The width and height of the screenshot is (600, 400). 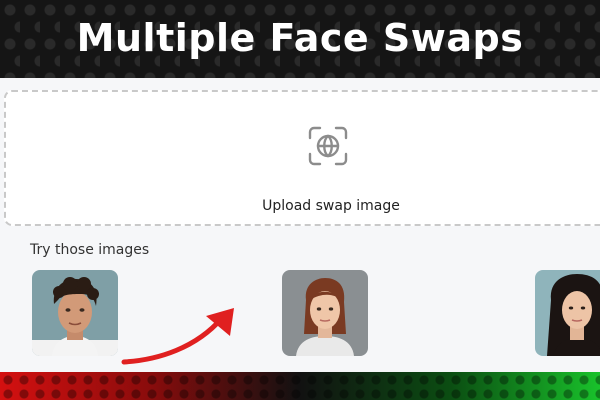 What do you see at coordinates (567, 313) in the screenshot?
I see `sample-face-woman-dark-hair` at bounding box center [567, 313].